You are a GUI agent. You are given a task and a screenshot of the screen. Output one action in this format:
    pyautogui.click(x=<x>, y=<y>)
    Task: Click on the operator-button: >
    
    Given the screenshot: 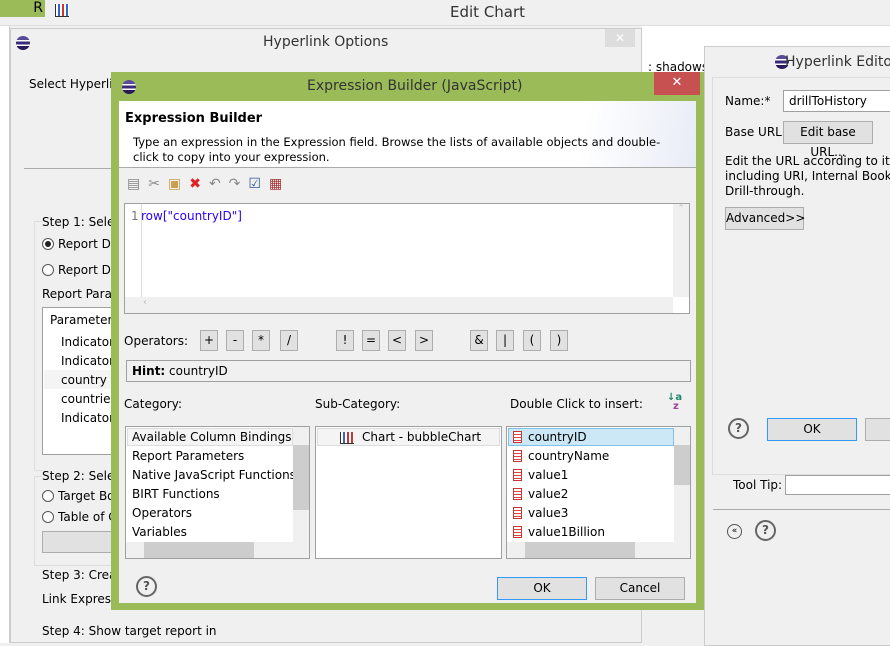 What is the action you would take?
    pyautogui.click(x=424, y=340)
    